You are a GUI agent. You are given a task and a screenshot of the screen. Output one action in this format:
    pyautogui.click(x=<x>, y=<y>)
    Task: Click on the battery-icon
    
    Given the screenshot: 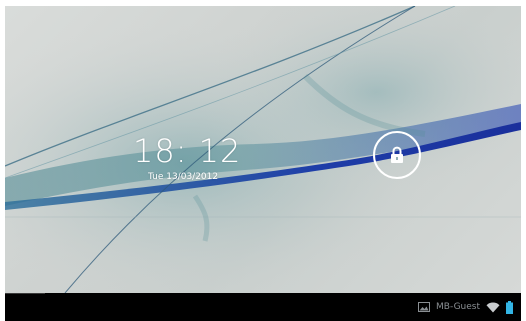 What is the action you would take?
    pyautogui.click(x=509, y=307)
    